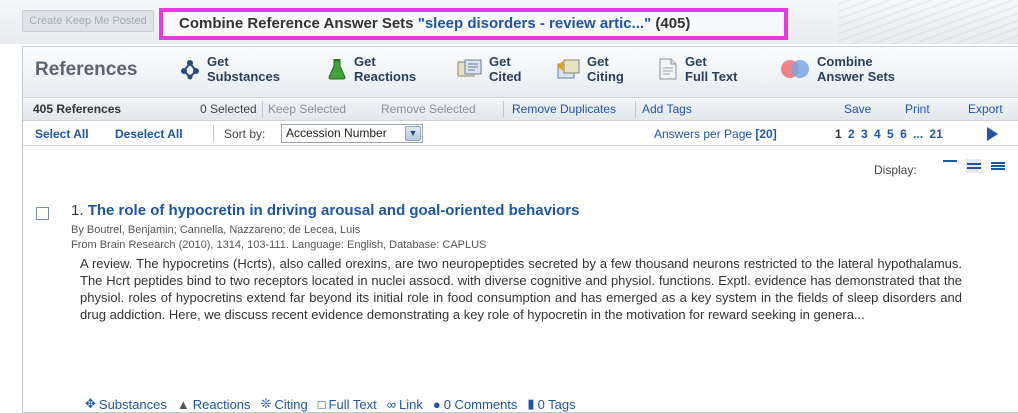  Describe the element at coordinates (845, 61) in the screenshot. I see `combine-line1: Combine` at that location.